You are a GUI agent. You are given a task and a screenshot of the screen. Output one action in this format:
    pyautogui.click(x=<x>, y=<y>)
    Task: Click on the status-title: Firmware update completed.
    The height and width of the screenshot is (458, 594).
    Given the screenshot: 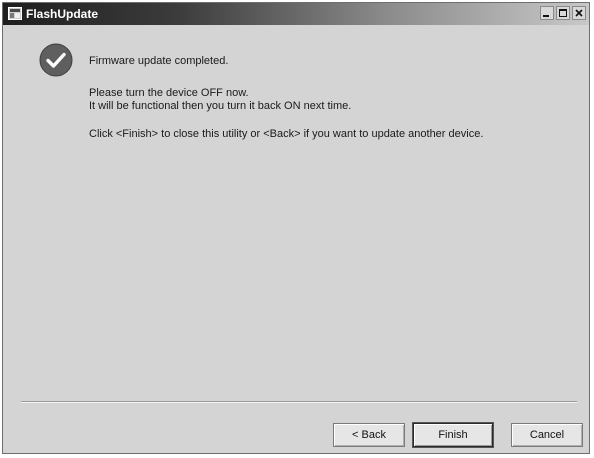 What is the action you would take?
    pyautogui.click(x=159, y=61)
    